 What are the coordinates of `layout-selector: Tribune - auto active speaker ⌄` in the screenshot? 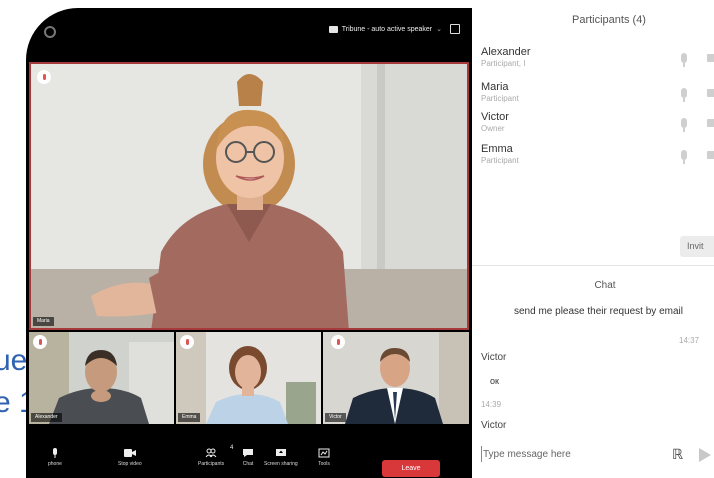 It's located at (385, 29).